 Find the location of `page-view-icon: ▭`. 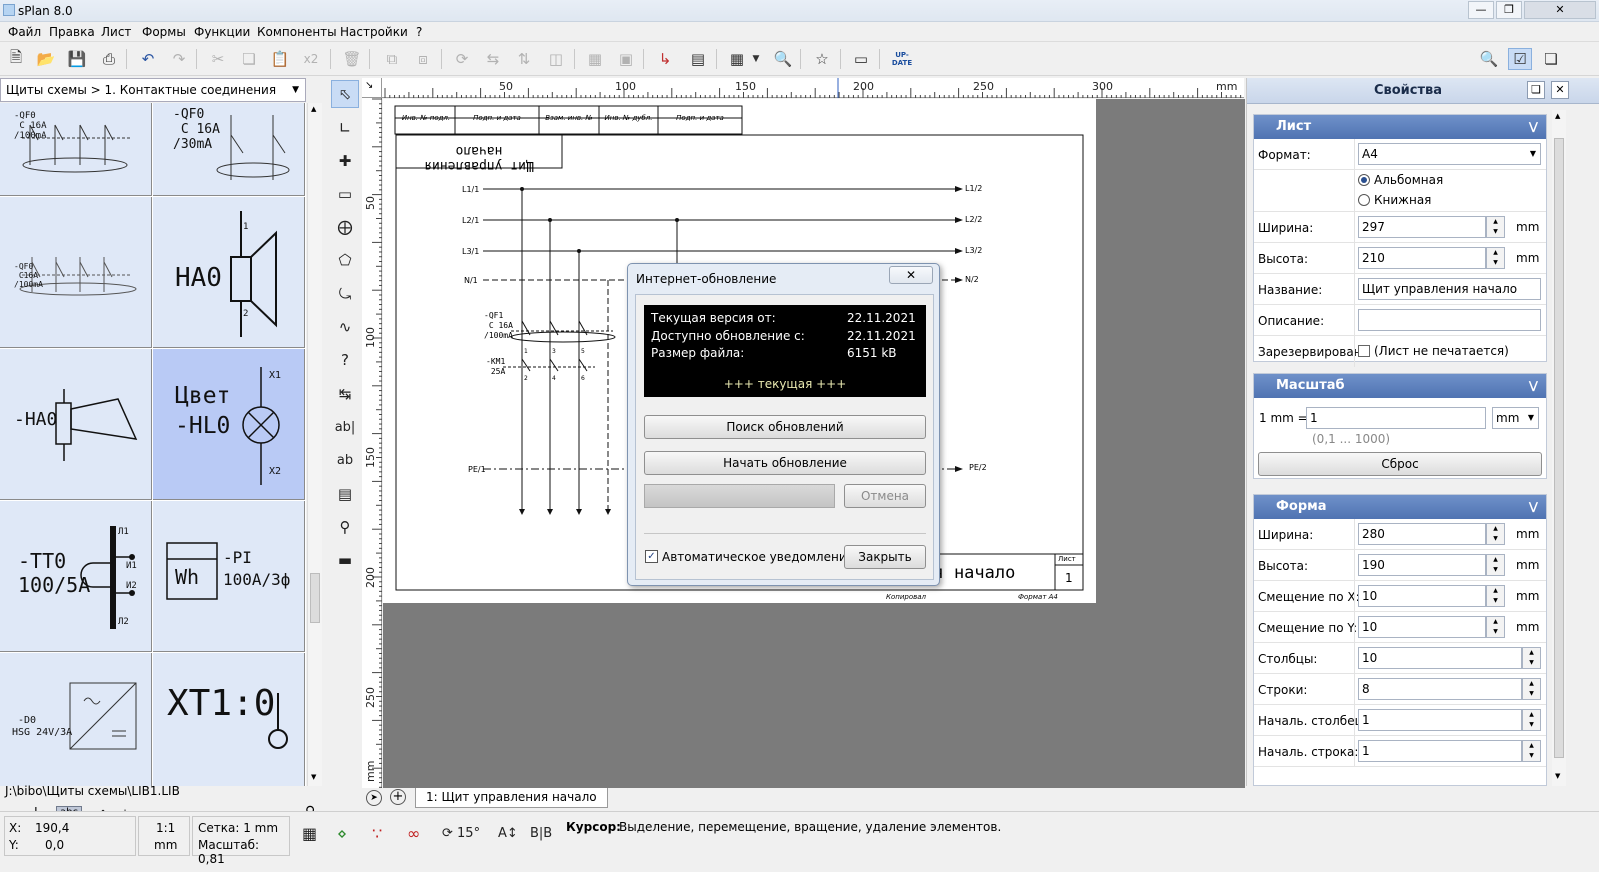

page-view-icon: ▭ is located at coordinates (861, 59).